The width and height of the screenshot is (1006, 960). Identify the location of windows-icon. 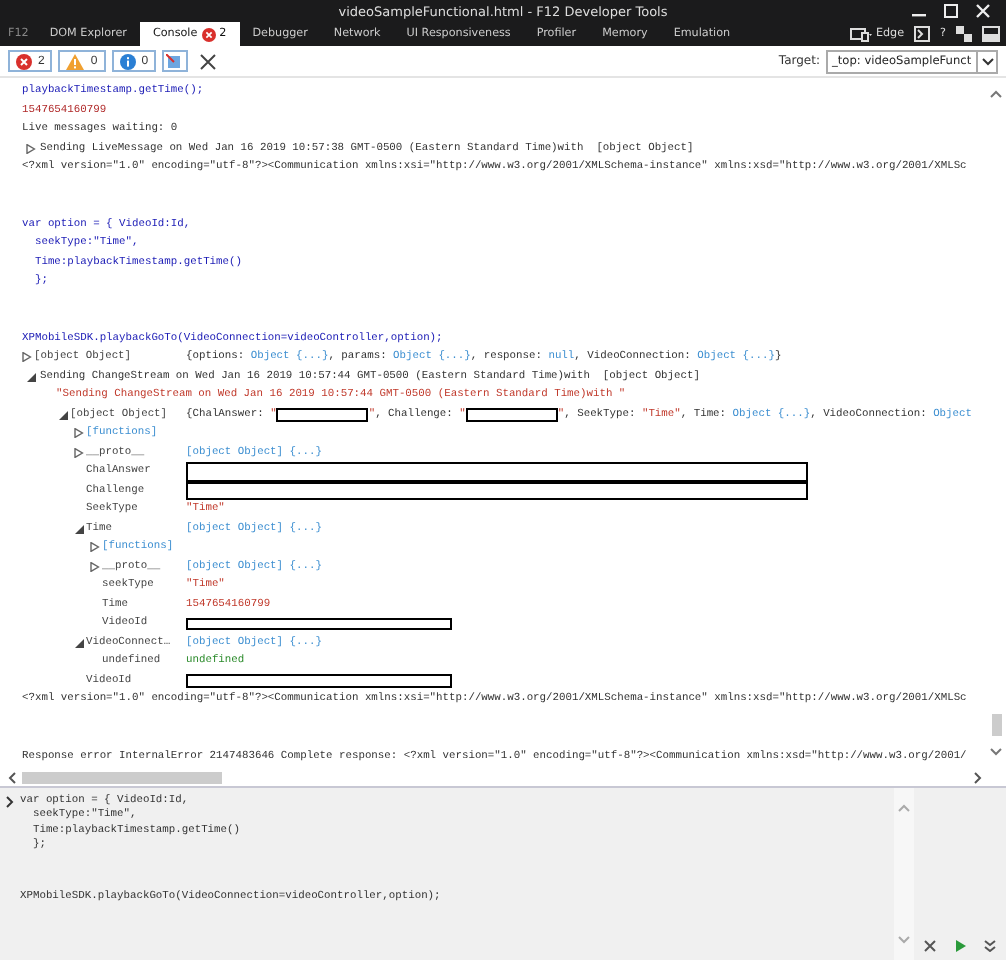
(964, 34).